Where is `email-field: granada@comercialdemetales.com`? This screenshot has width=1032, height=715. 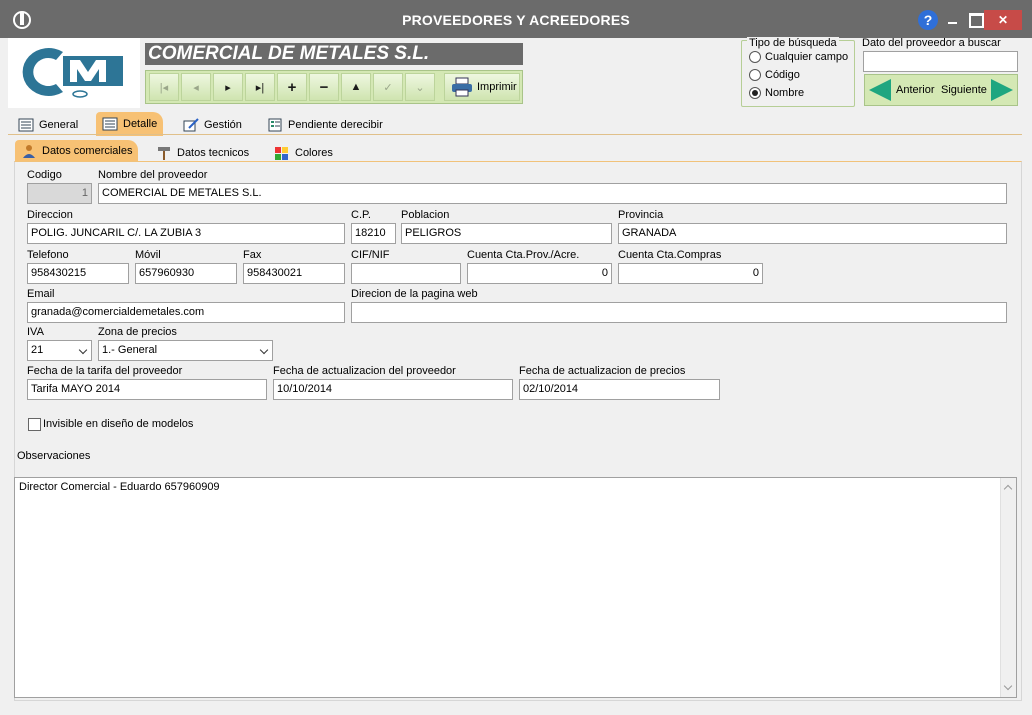
email-field: granada@comercialdemetales.com is located at coordinates (186, 312).